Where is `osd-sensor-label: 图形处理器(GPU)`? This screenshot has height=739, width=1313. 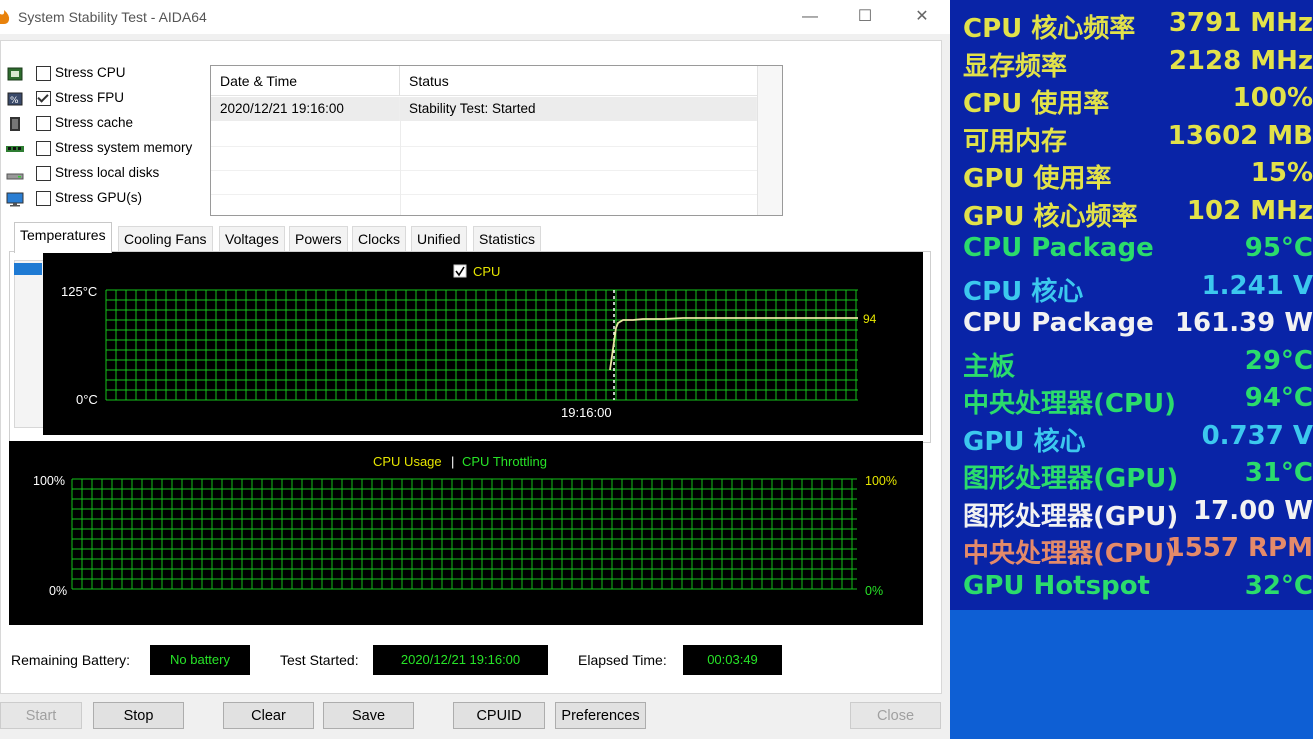
osd-sensor-label: 图形处理器(GPU) is located at coordinates (1071, 479).